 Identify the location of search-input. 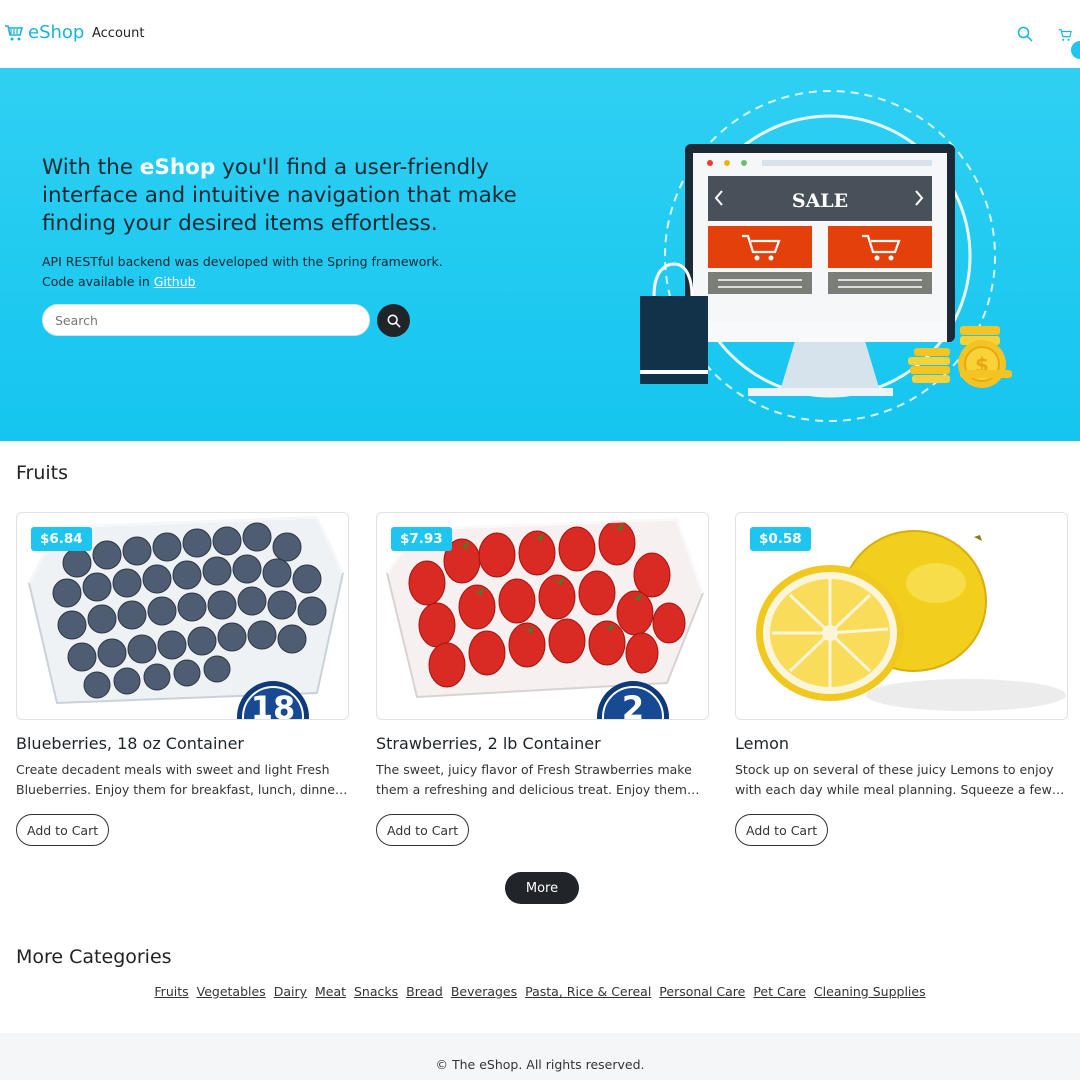
(206, 320).